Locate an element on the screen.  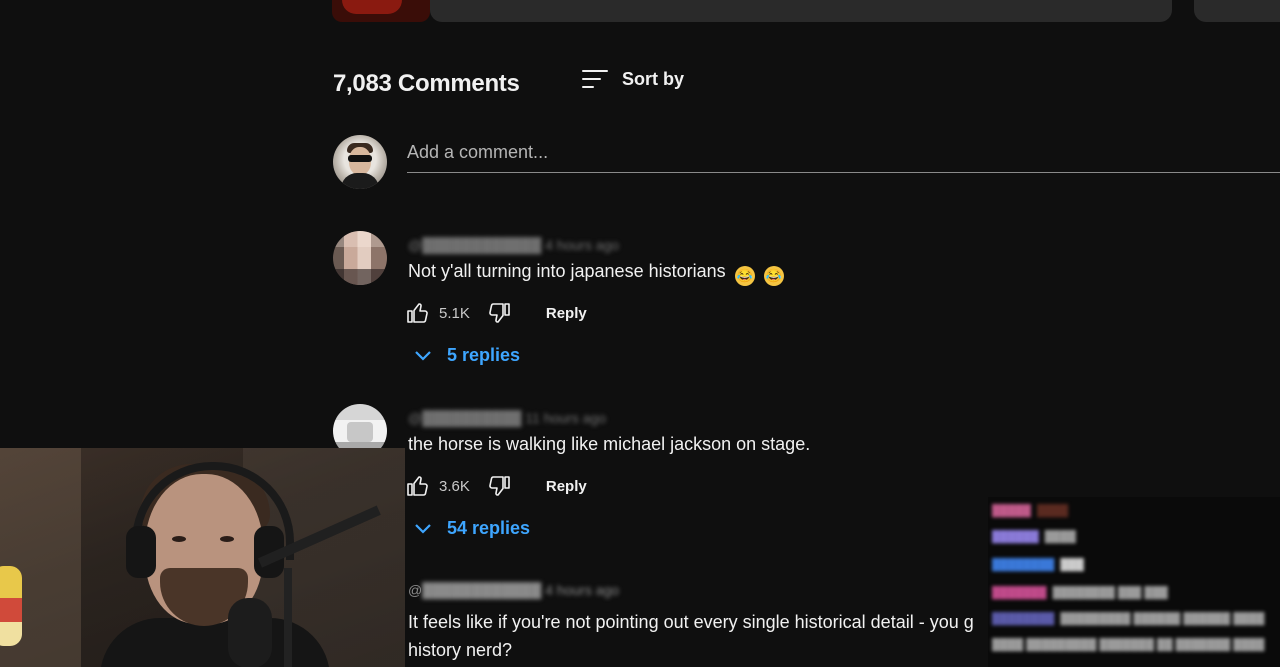
view-replies-button: 5 replies is located at coordinates (466, 355).